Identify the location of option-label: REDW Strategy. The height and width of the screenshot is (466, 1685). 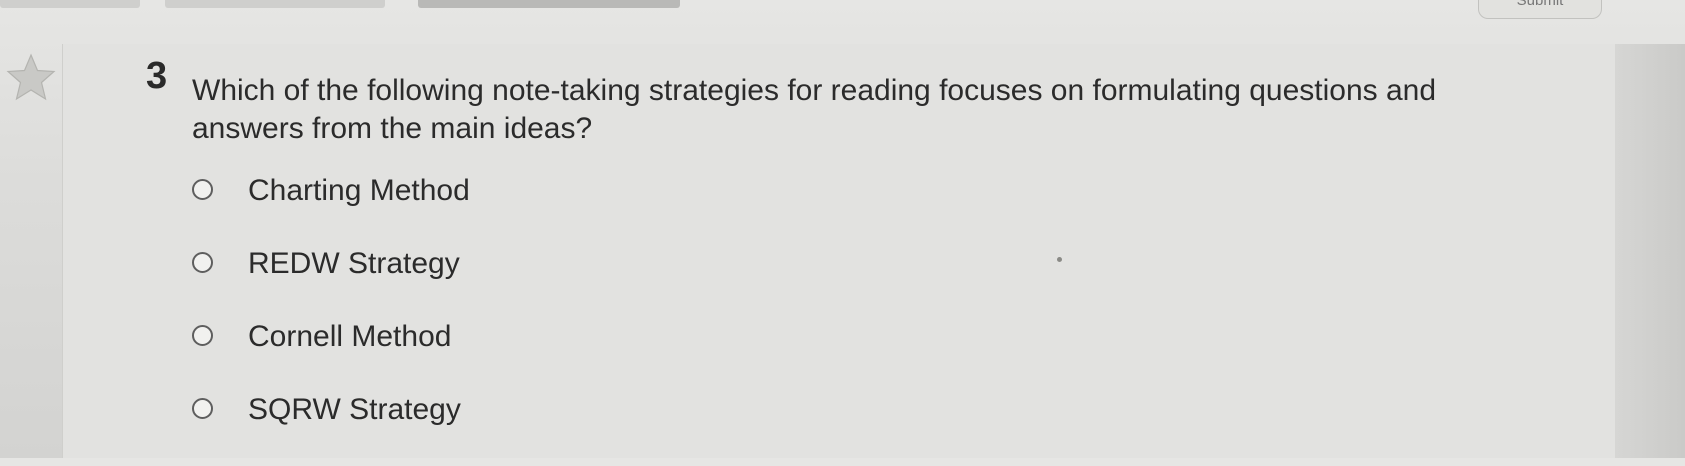
(354, 263).